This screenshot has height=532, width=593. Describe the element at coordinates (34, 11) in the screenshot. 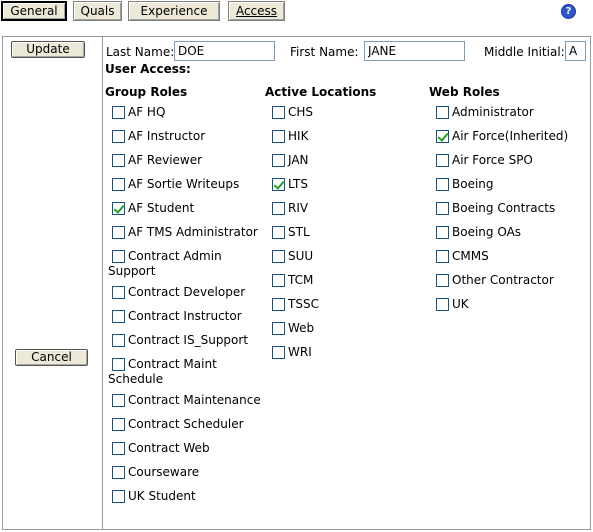

I see `tab-general: General` at that location.